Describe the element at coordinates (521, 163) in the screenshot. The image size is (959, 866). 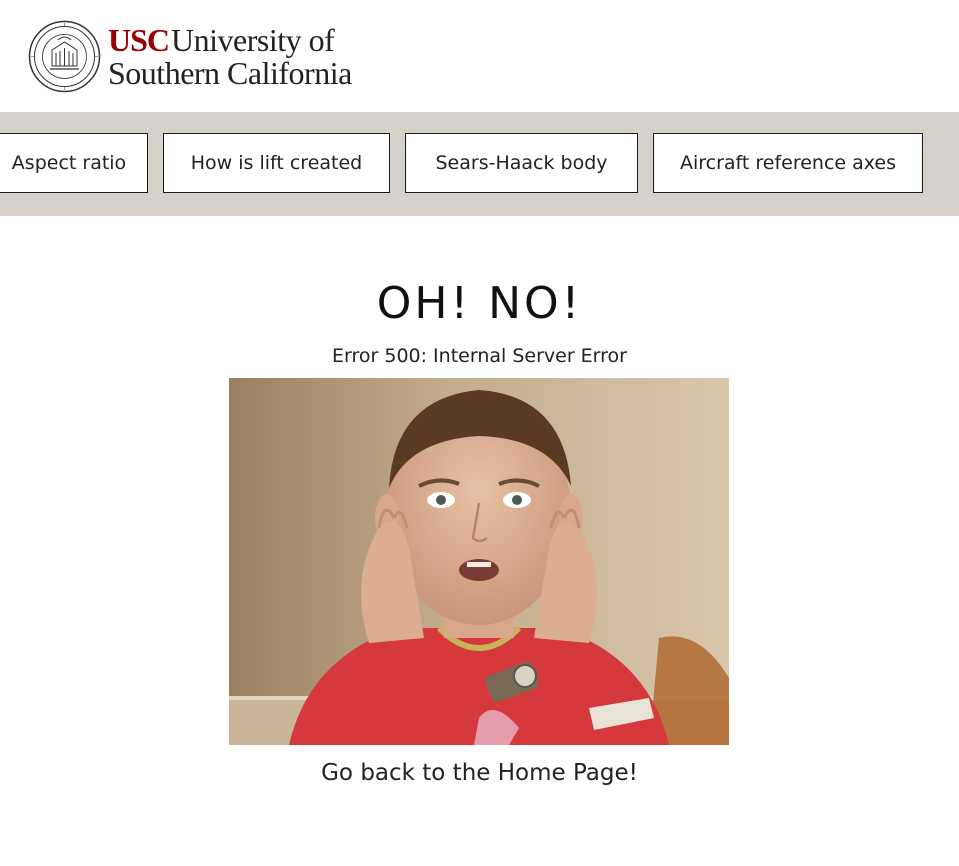
I see `nav-sears-haack: Sears-Haack body` at that location.